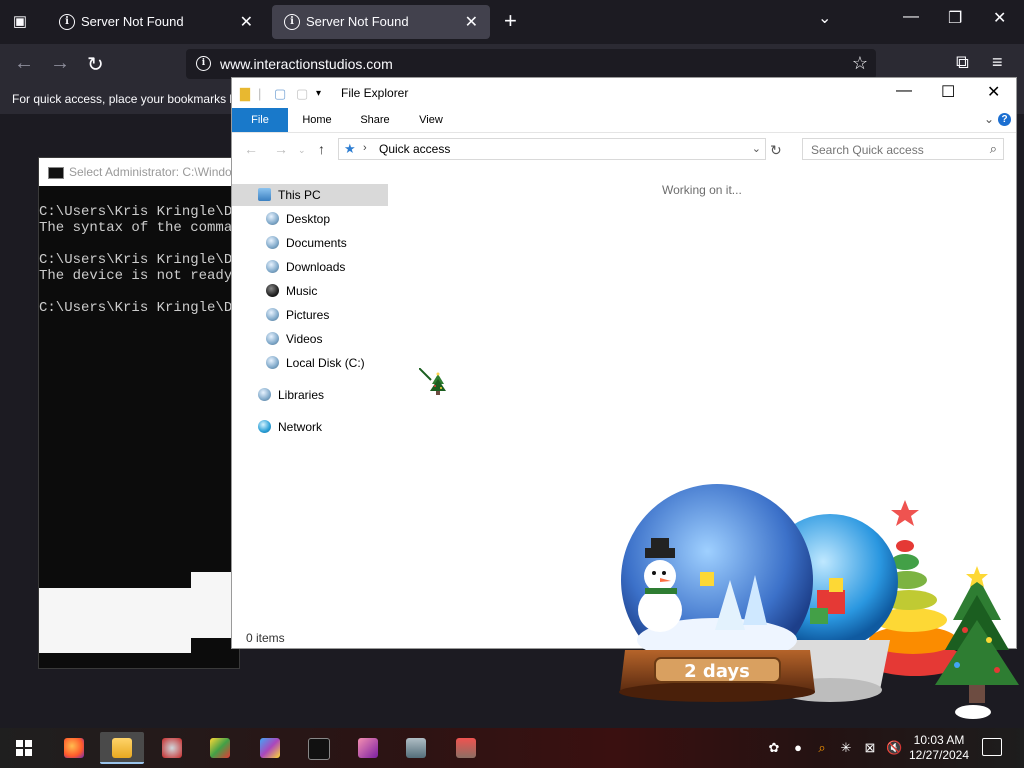 The width and height of the screenshot is (1024, 768). I want to click on windows-start-icon, so click(24, 748).